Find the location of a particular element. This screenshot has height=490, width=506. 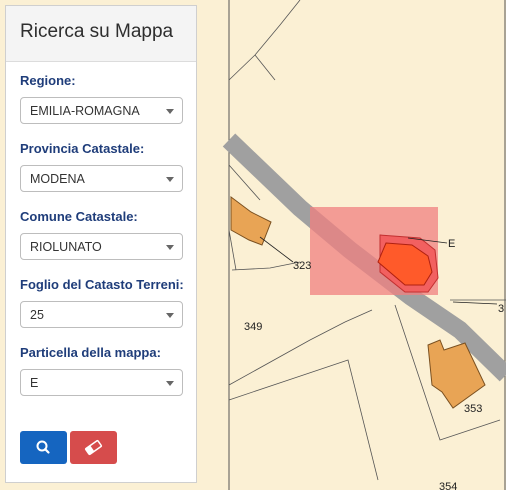

label-foglio: Foglio del Catasto Terreni: is located at coordinates (102, 284).